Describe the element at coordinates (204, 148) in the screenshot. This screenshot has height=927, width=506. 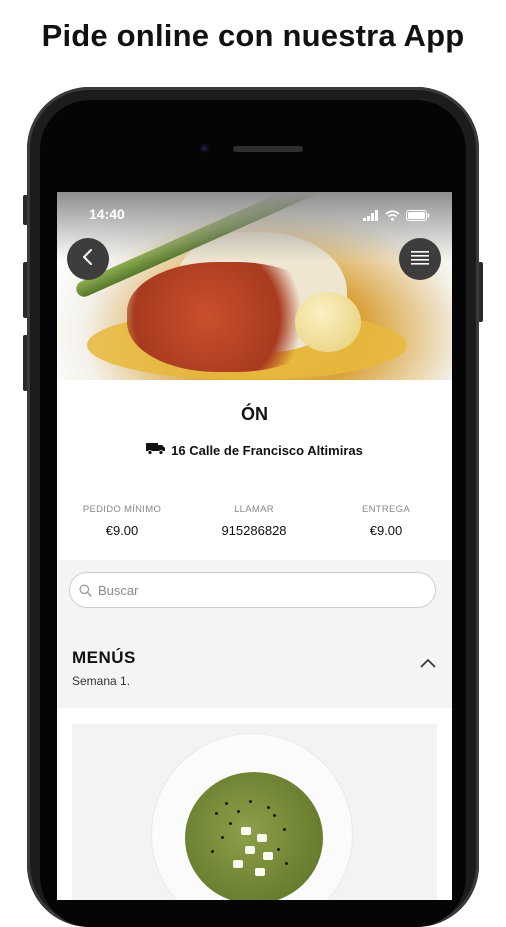
I see `front-camera` at that location.